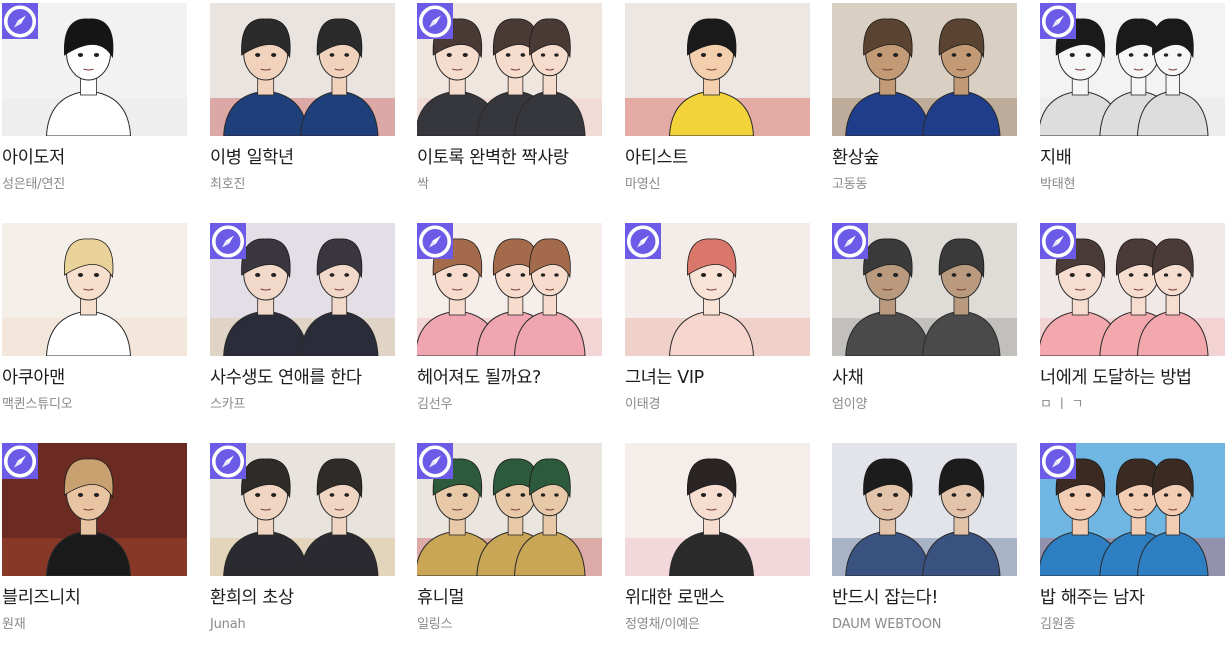 Image resolution: width=1227 pixels, height=660 pixels. I want to click on webtoon-title: 이병 일학년, so click(308, 158).